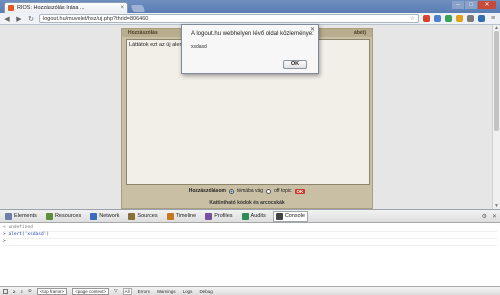 The width and height of the screenshot is (500, 295). What do you see at coordinates (484, 216) in the screenshot?
I see `settings-gear-icon: ⚙` at bounding box center [484, 216].